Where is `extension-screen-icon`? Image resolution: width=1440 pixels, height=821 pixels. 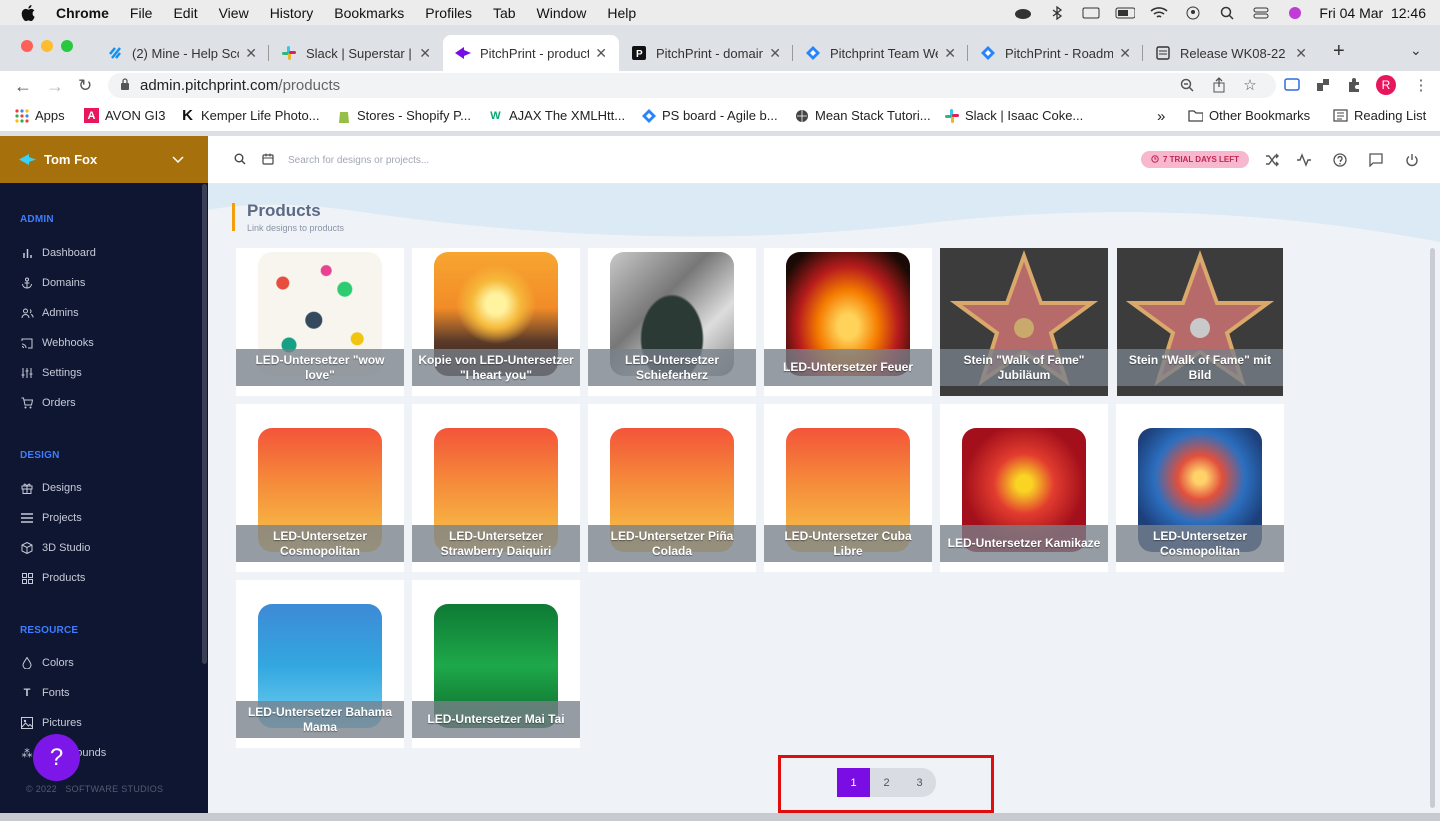 extension-screen-icon is located at coordinates (1292, 85).